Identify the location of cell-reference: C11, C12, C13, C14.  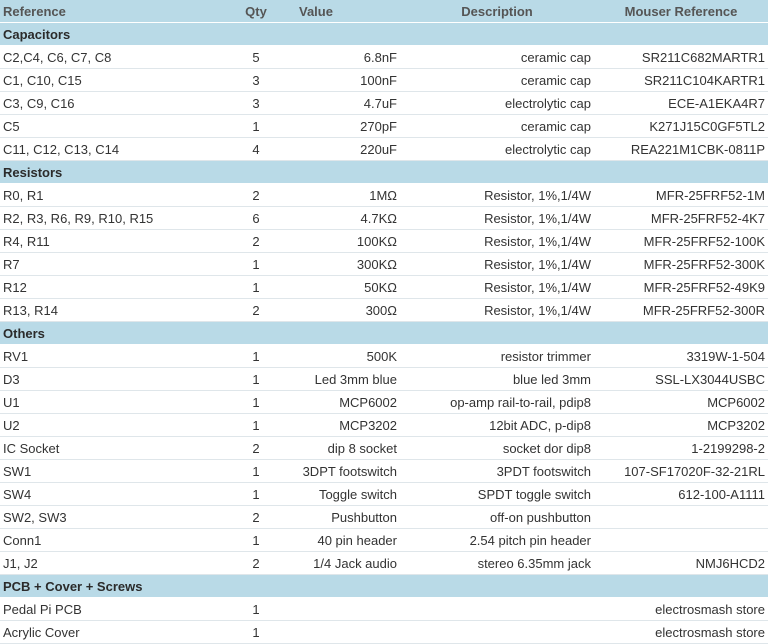
(108, 149).